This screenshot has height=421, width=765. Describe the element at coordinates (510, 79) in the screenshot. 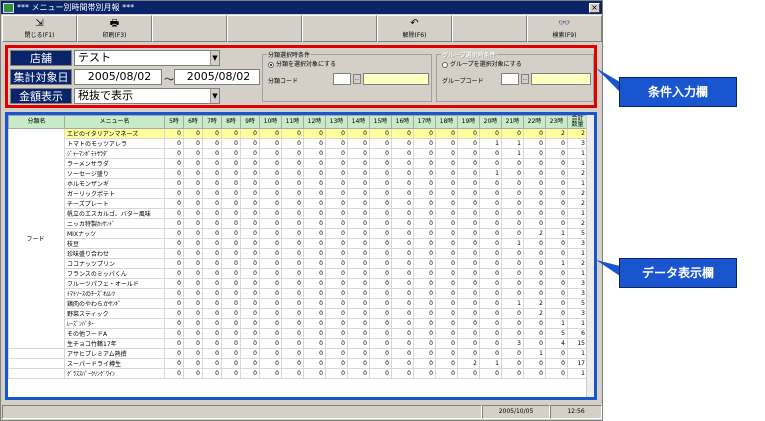

I see `menugroup-code-input` at that location.